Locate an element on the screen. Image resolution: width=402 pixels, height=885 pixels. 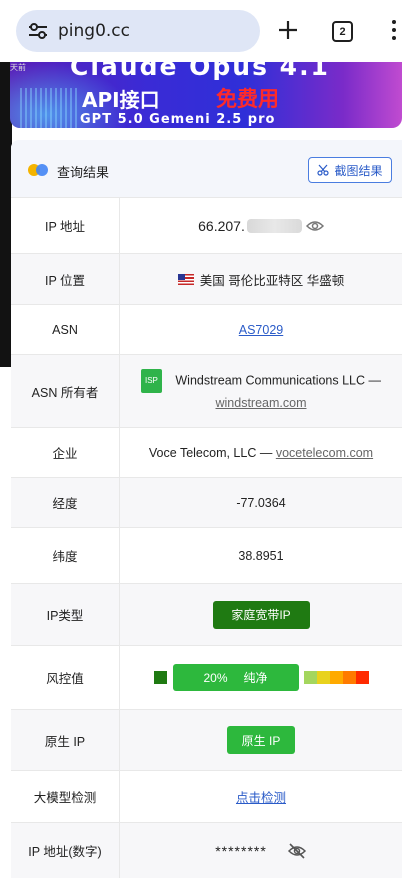
row-risk: 风控值 20% 纯净 is located at coordinates (206, 677).